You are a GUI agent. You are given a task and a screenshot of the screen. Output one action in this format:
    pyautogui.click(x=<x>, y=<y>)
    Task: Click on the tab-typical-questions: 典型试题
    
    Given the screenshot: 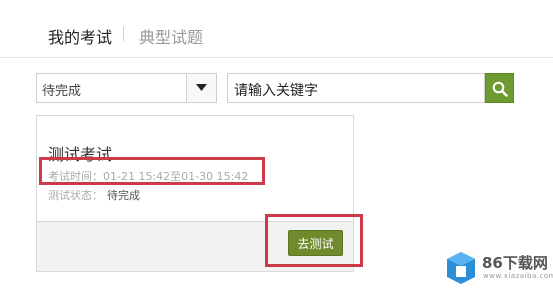 What is the action you would take?
    pyautogui.click(x=171, y=36)
    